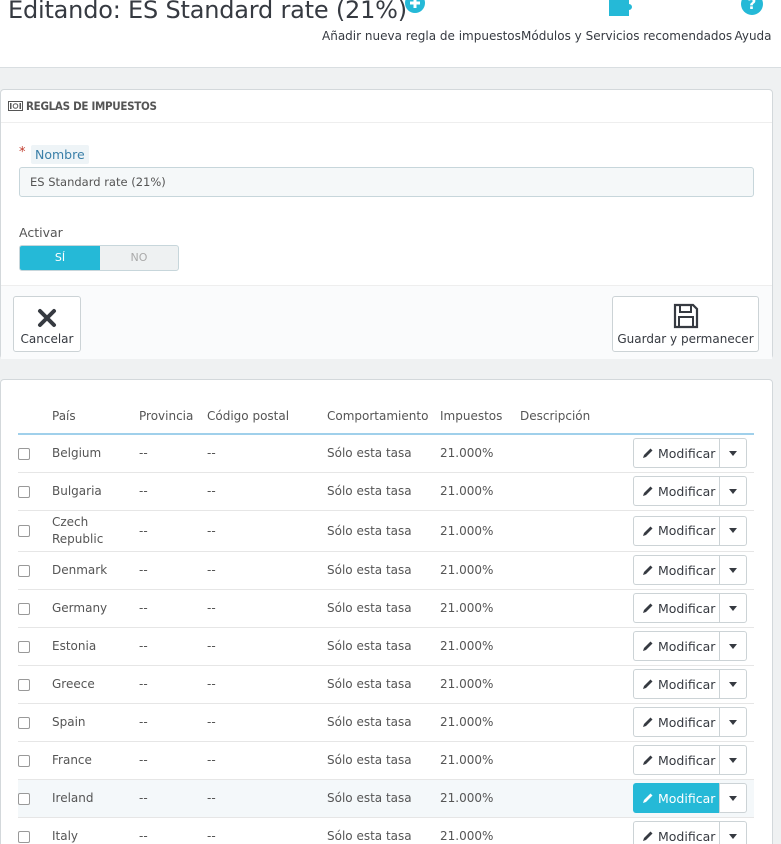 The image size is (781, 844). Describe the element at coordinates (753, 36) in the screenshot. I see `help-label: Ayuda` at that location.